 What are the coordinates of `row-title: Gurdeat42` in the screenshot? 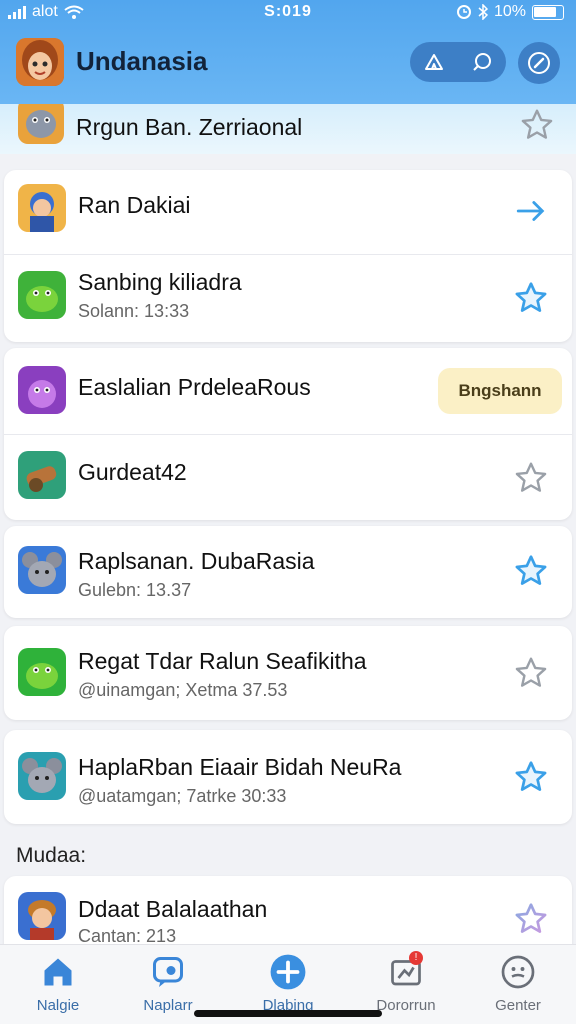 It's located at (132, 472).